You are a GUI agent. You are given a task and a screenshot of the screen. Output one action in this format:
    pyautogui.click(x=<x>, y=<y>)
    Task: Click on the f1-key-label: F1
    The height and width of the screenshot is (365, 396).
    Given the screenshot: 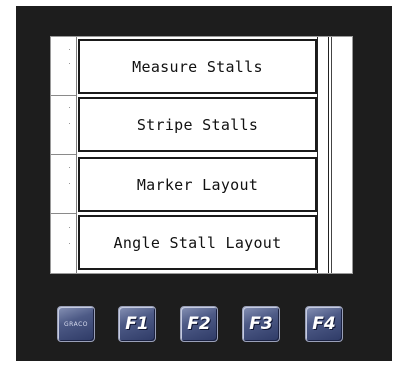 What is the action you would take?
    pyautogui.click(x=137, y=324)
    